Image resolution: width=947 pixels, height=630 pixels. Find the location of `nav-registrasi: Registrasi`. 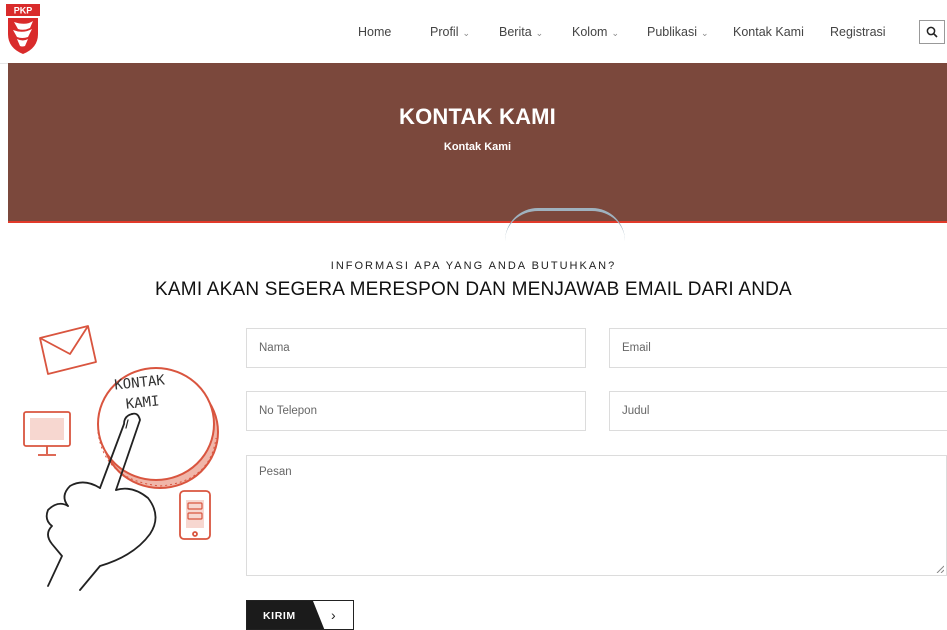

nav-registrasi: Registrasi is located at coordinates (858, 32).